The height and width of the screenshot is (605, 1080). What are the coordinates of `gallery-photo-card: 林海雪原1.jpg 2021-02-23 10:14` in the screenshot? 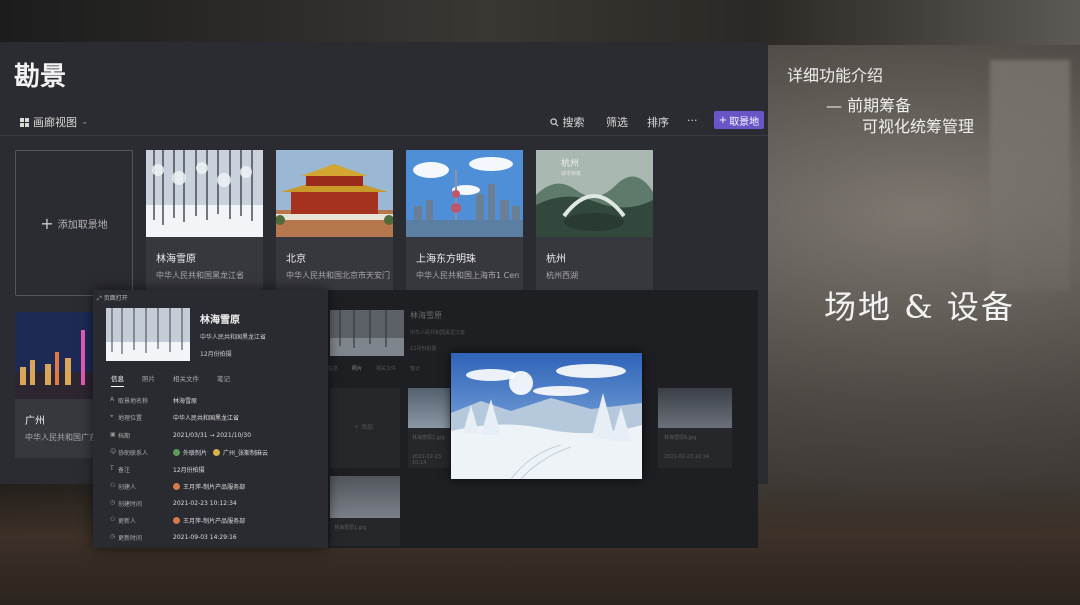 It's located at (429, 428).